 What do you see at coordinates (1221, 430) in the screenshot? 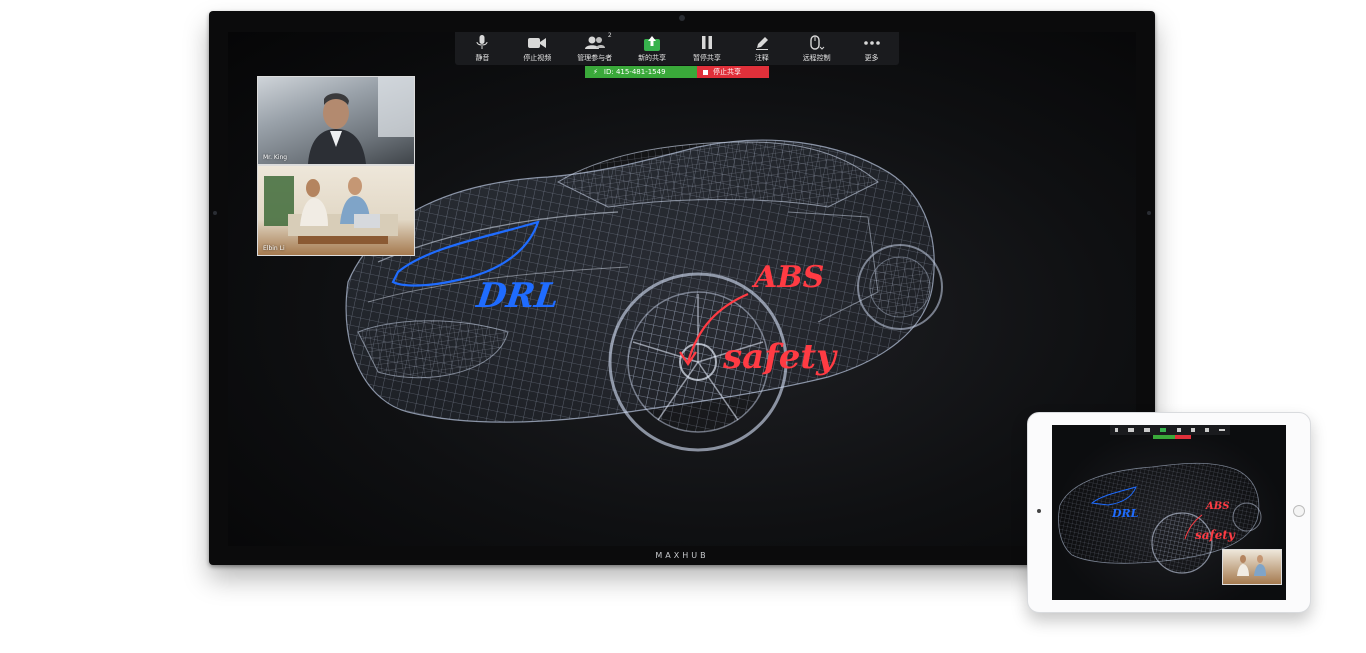
I see `tablet-more-dots-icon` at bounding box center [1221, 430].